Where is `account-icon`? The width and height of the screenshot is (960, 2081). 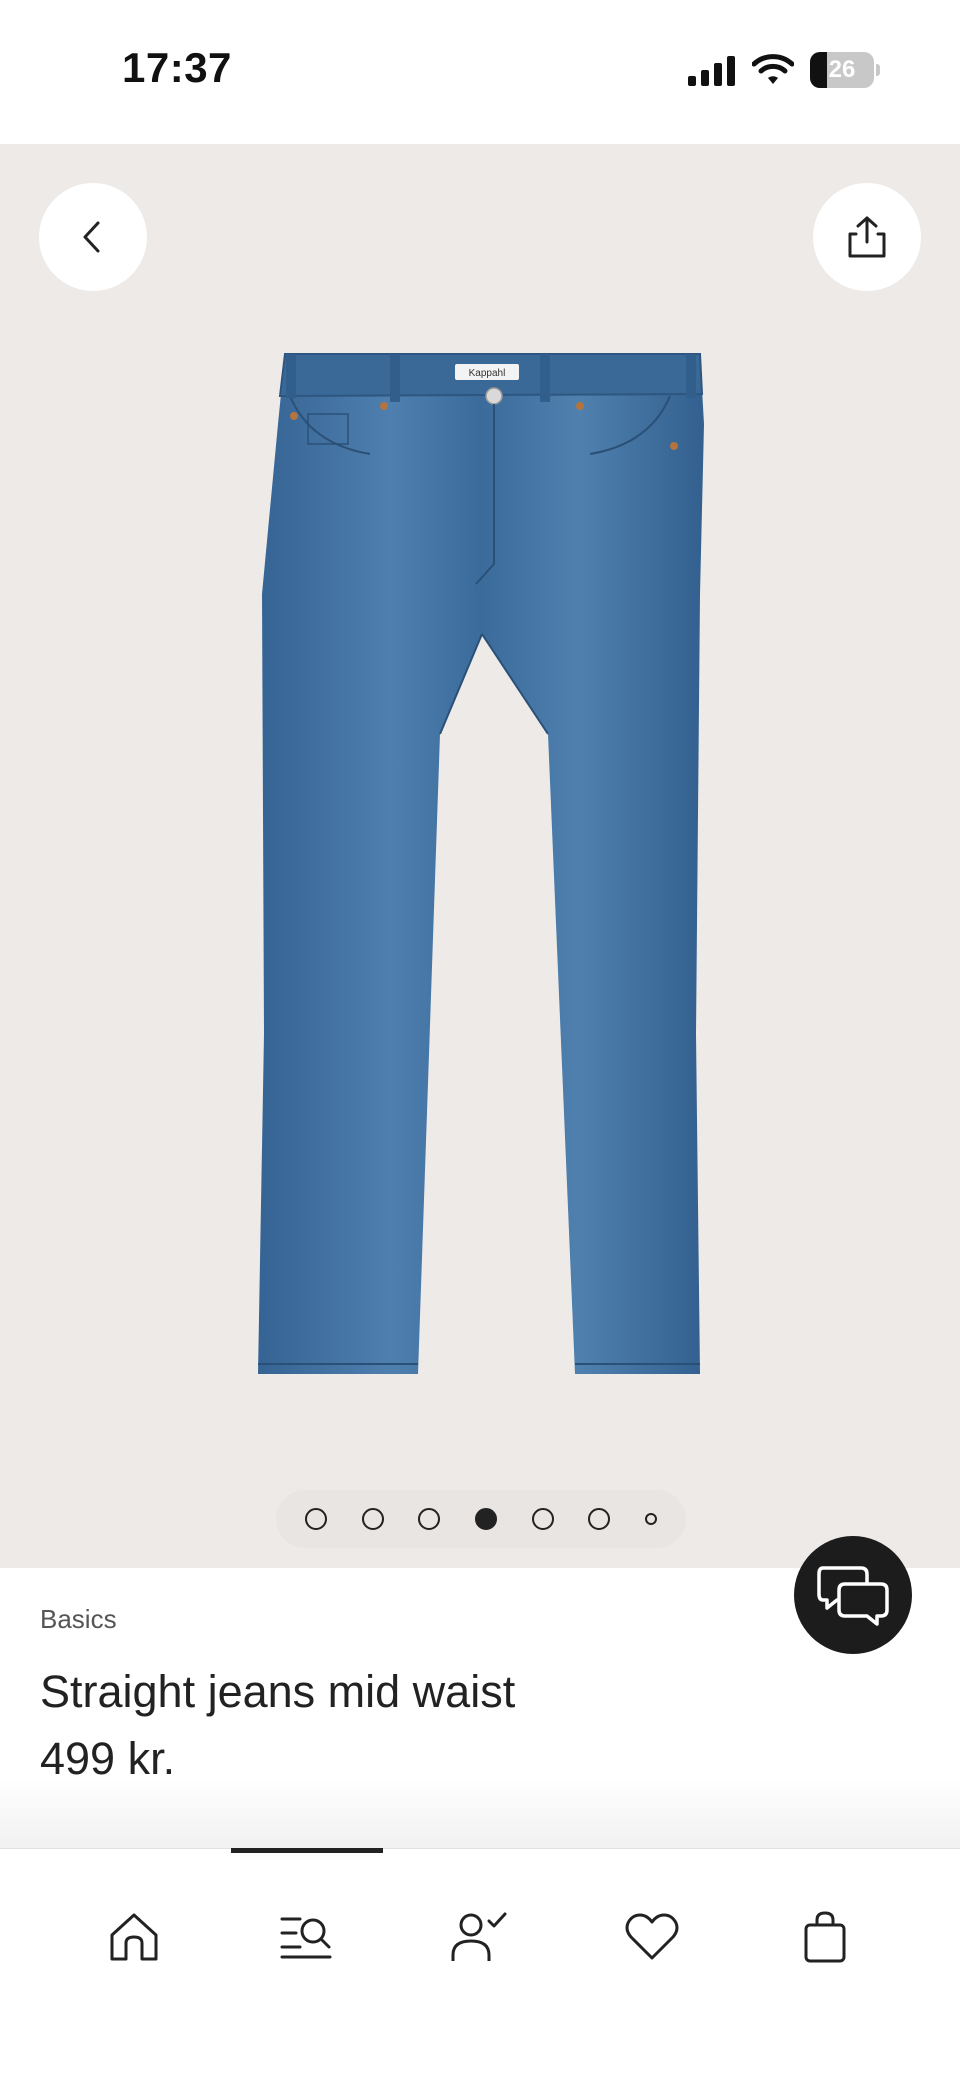
account-icon is located at coordinates (479, 1936).